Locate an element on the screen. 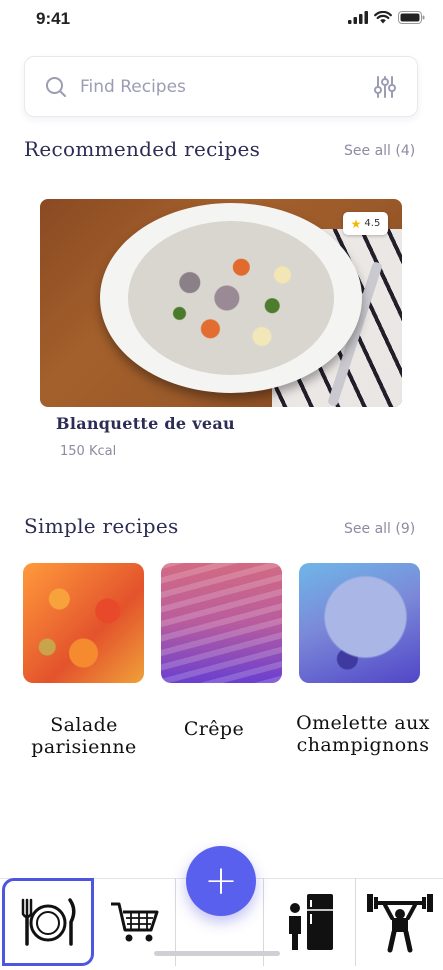  search-input is located at coordinates (220, 87).